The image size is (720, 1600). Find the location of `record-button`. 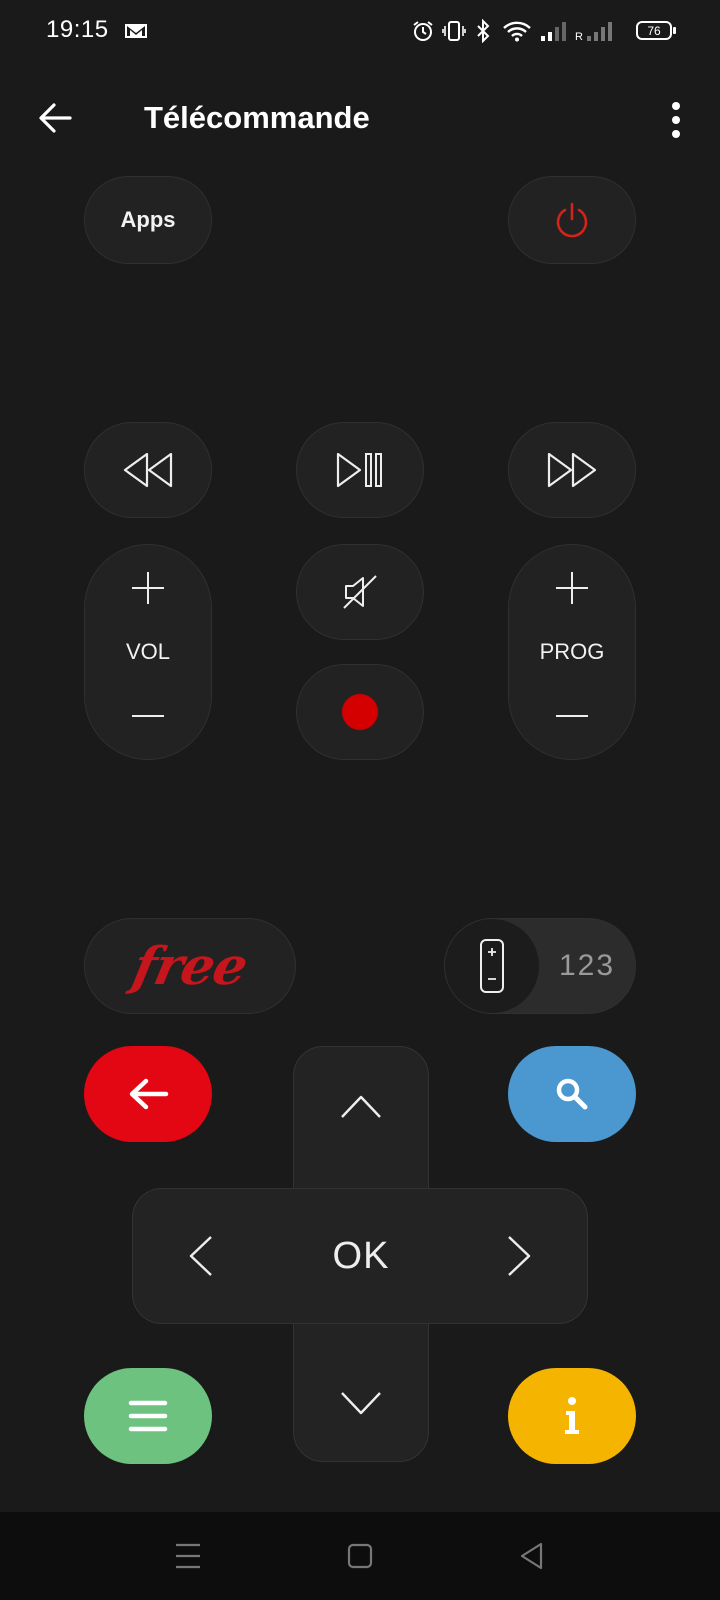

record-button is located at coordinates (360, 712).